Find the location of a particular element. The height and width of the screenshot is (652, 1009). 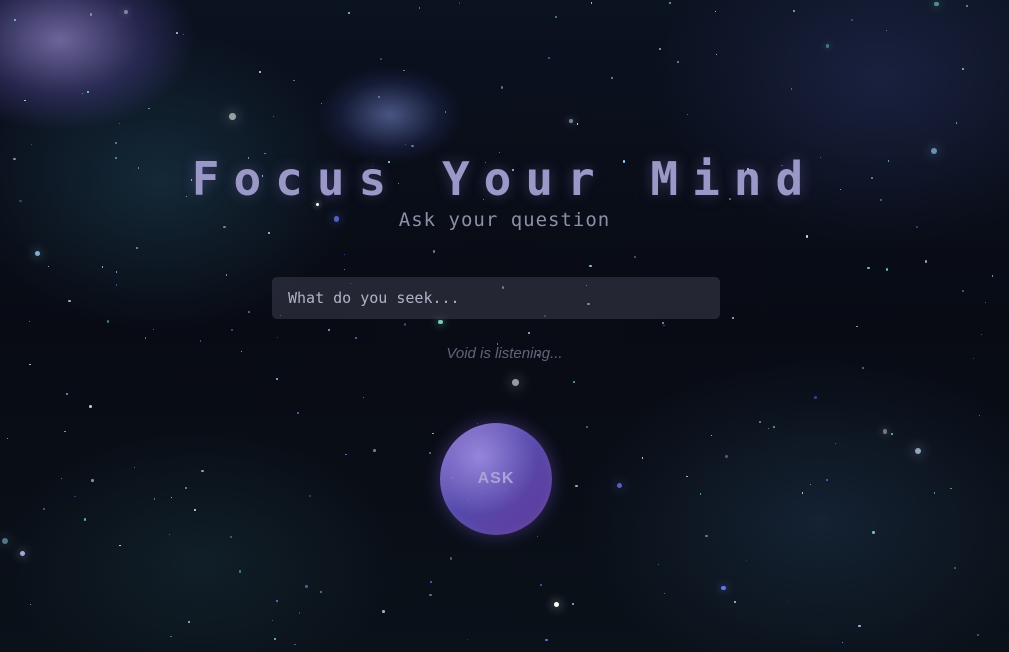

page-subtitle: Ask your question is located at coordinates (504, 220).